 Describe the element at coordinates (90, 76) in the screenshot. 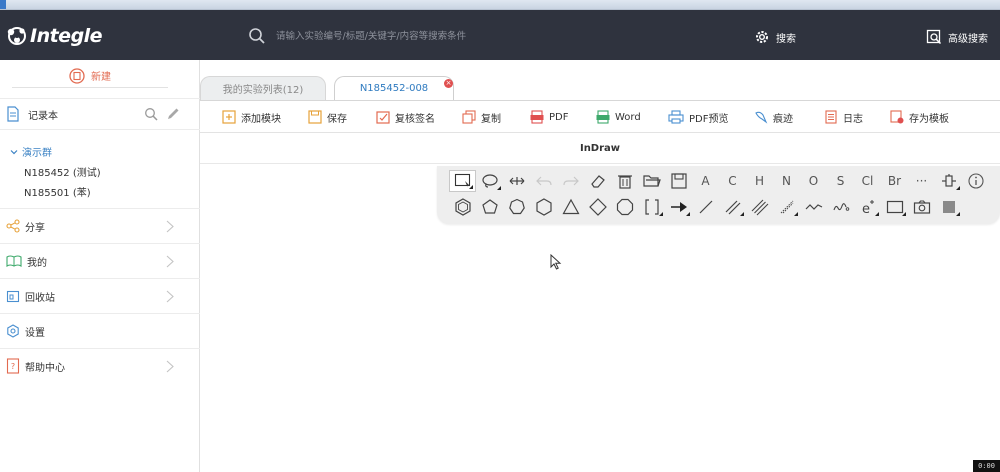

I see `new-button: 新建` at that location.